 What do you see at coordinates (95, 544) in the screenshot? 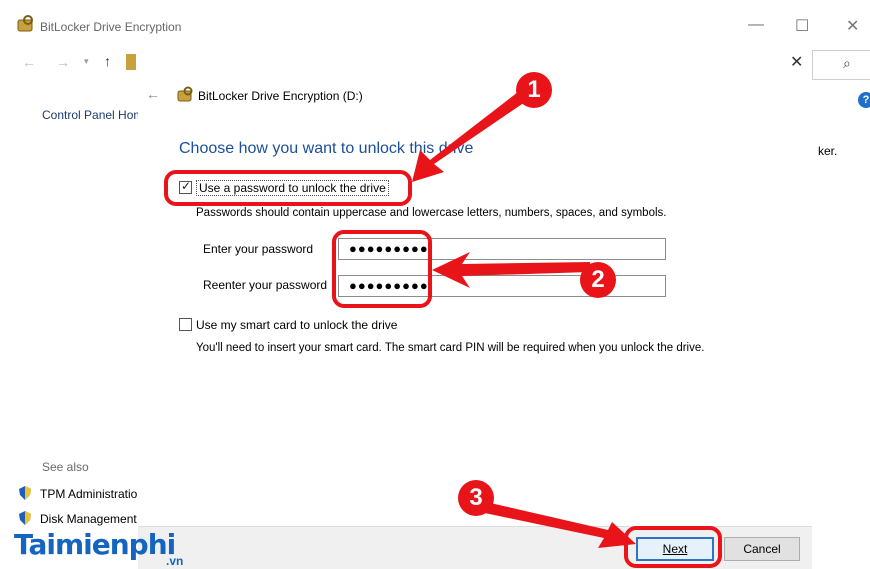
I see `watermark-logo: Taimienphi` at bounding box center [95, 544].